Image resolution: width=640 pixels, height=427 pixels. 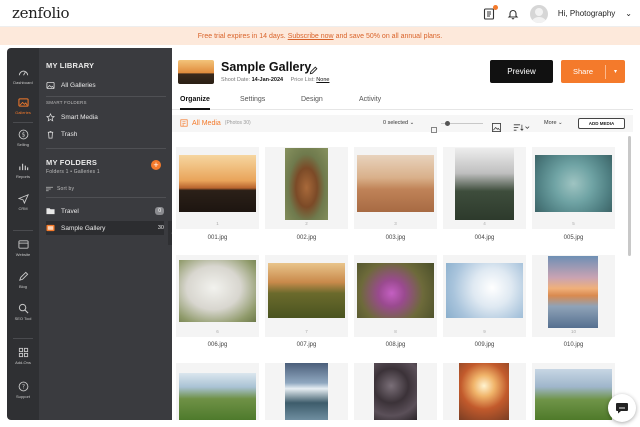 I want to click on photo-tile: 7, so click(x=306, y=296).